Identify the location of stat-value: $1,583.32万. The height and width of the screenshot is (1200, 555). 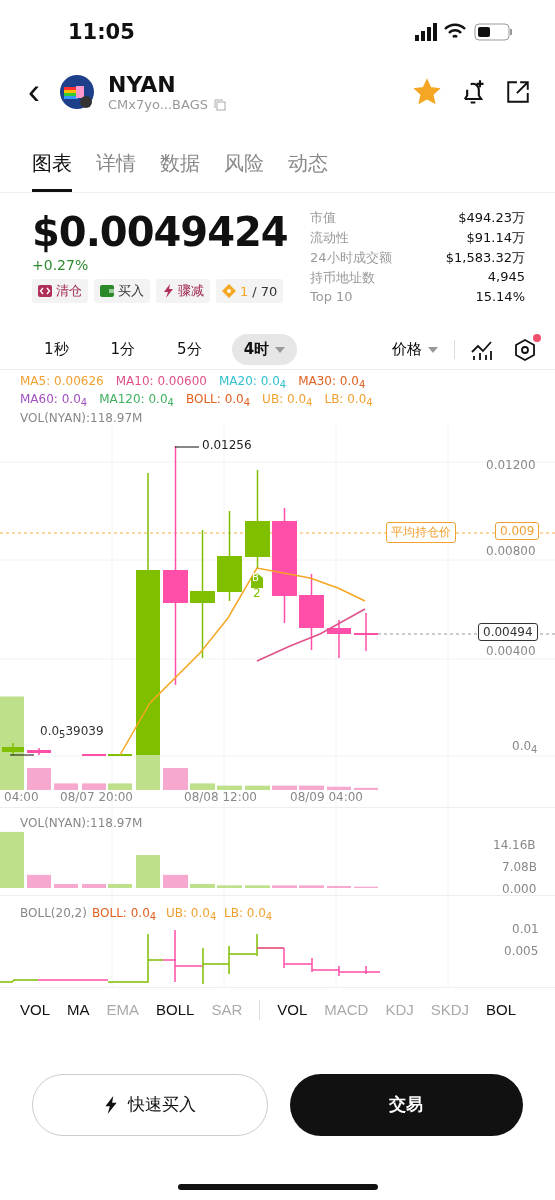
(484, 258).